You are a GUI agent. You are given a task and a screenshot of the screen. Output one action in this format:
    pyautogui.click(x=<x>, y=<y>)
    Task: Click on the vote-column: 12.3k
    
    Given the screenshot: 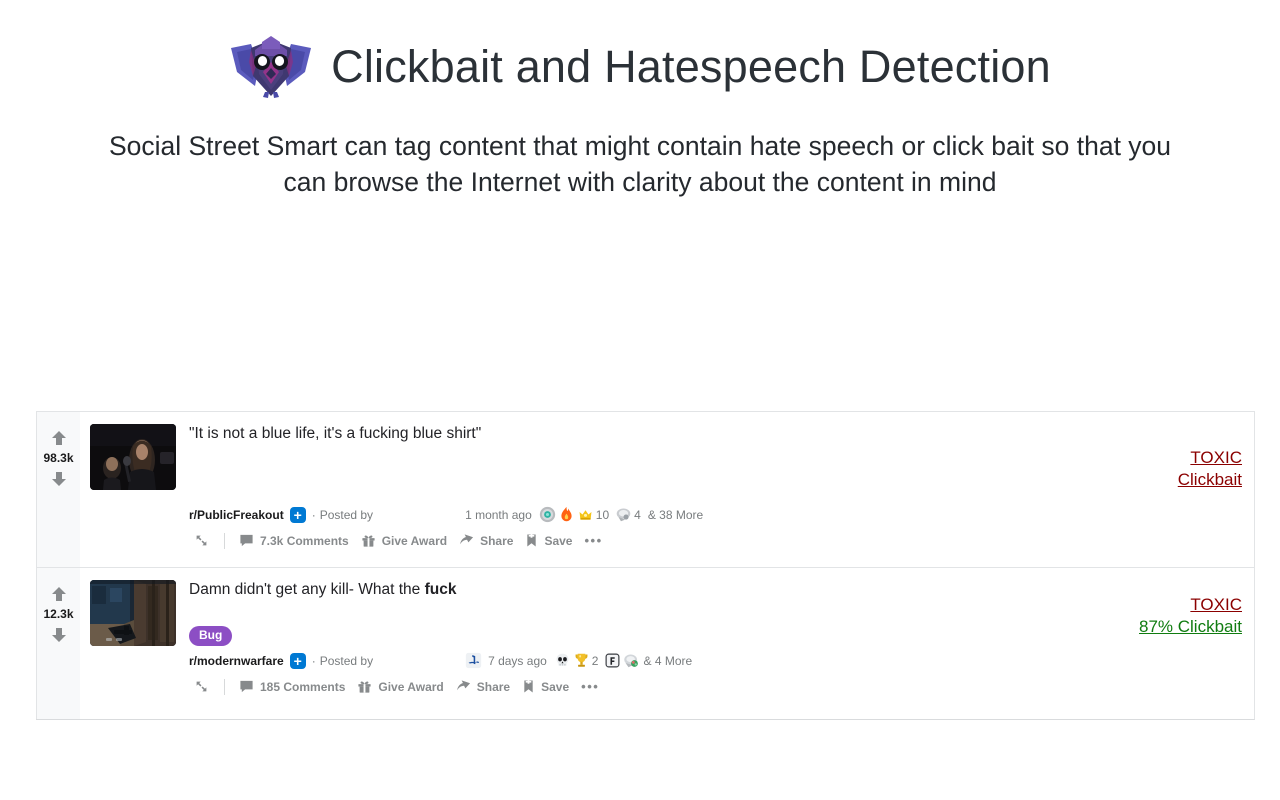 What is the action you would take?
    pyautogui.click(x=58, y=643)
    